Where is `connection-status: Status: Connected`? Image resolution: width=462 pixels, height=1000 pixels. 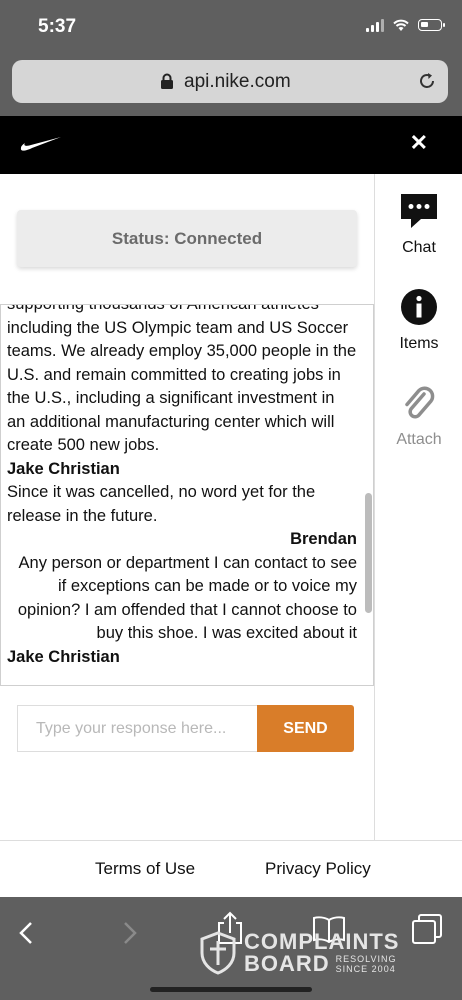
connection-status: Status: Connected is located at coordinates (187, 238).